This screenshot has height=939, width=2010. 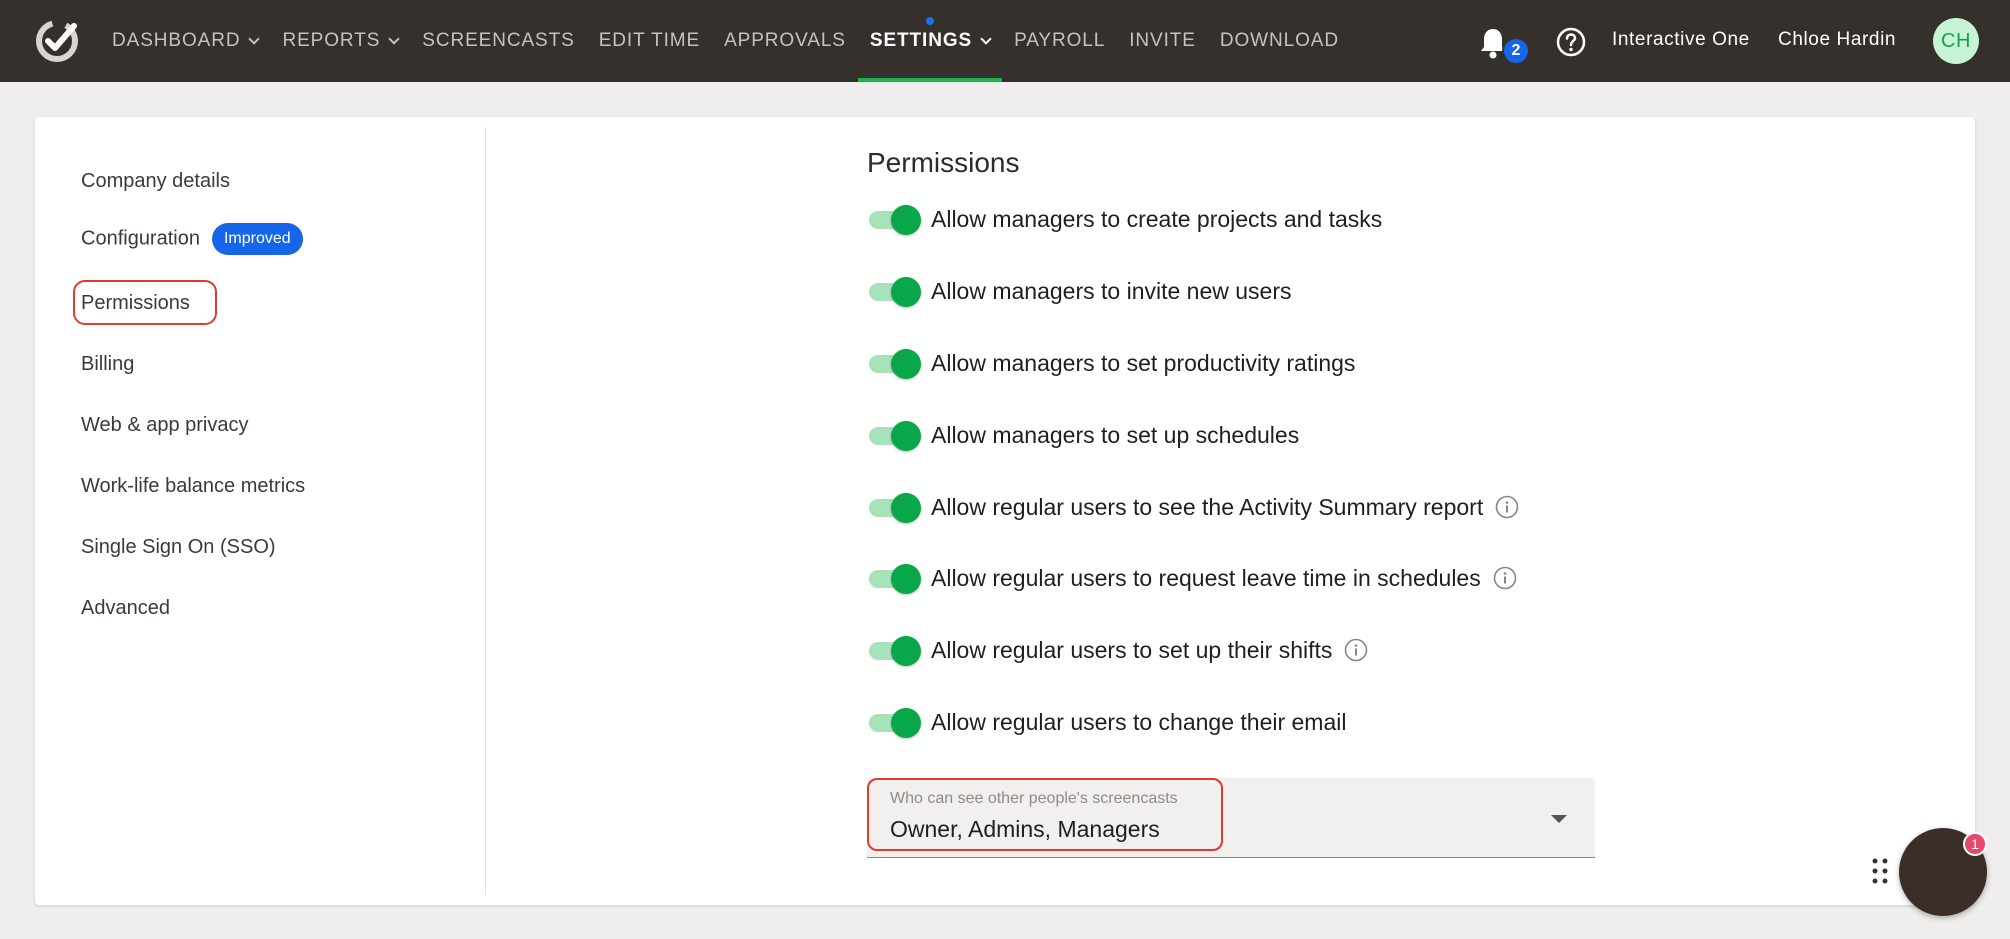 What do you see at coordinates (1975, 844) in the screenshot?
I see `chat-unread-badge: 1` at bounding box center [1975, 844].